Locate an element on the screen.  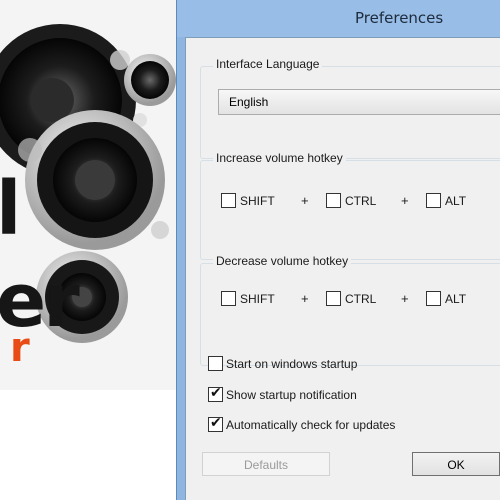
ok-button: OK is located at coordinates (456, 464).